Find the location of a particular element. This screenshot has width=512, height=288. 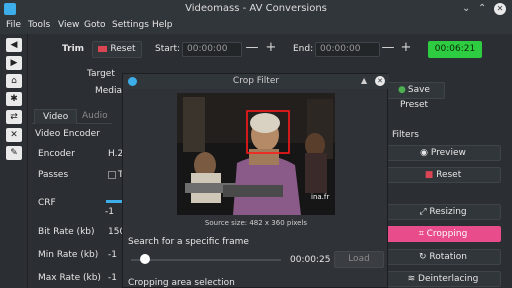

crf-label: CRF is located at coordinates (47, 203).